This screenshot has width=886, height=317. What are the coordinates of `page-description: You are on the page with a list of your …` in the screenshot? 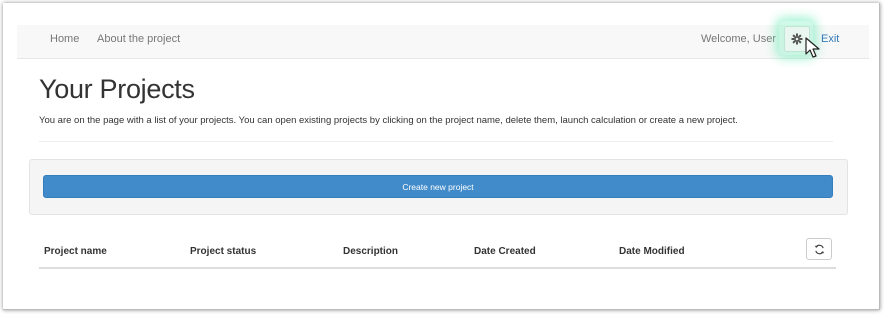 It's located at (388, 120).